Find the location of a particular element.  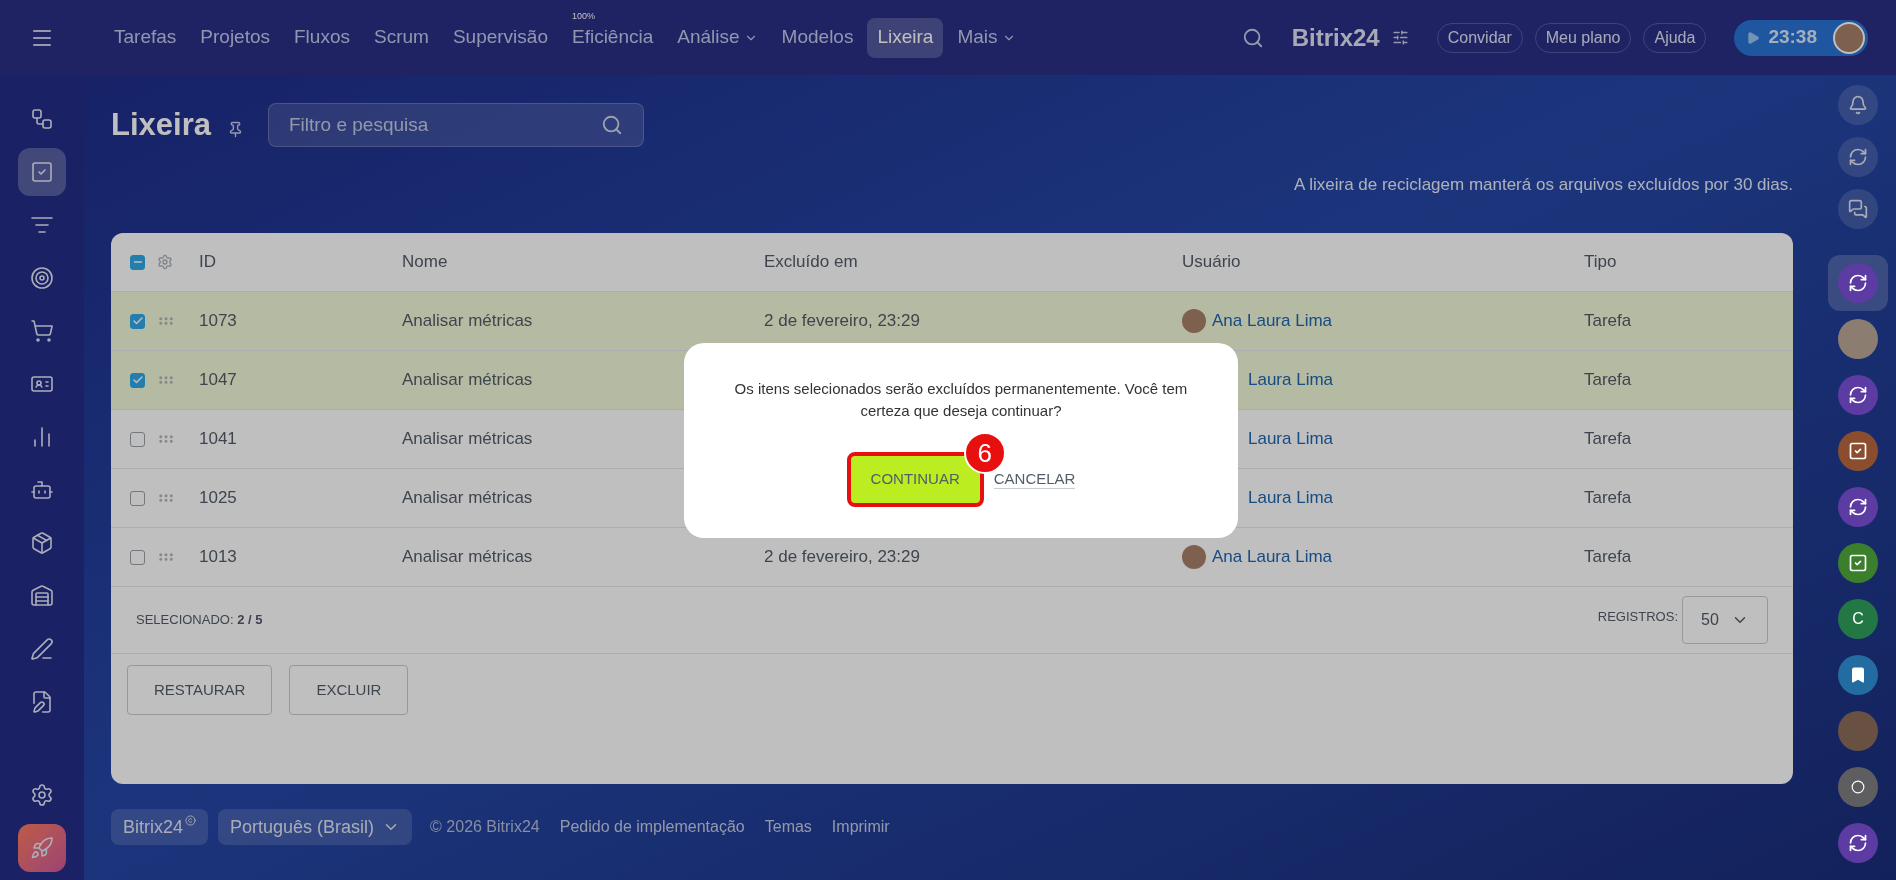

info-text: A lixeira de reciclagem manterá os arquivos excluídos por 30 dias. is located at coordinates (1543, 185).